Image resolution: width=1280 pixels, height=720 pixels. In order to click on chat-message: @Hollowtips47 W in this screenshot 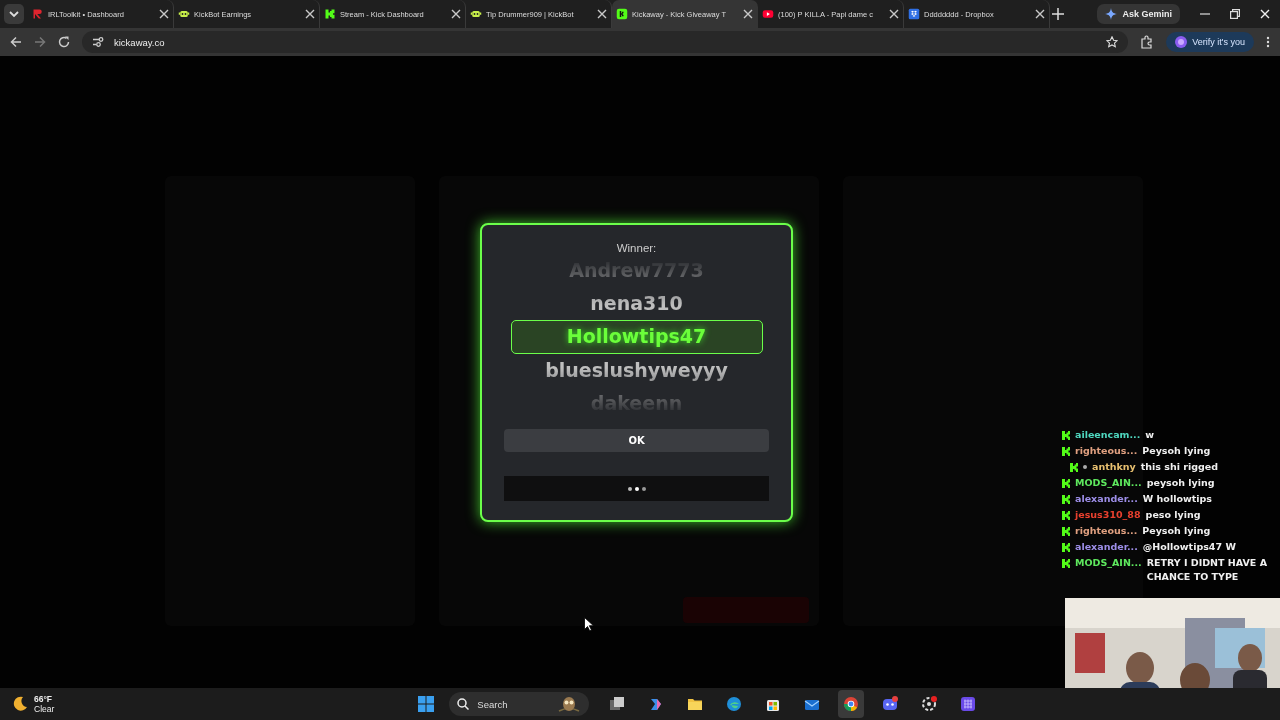, I will do `click(1189, 547)`.